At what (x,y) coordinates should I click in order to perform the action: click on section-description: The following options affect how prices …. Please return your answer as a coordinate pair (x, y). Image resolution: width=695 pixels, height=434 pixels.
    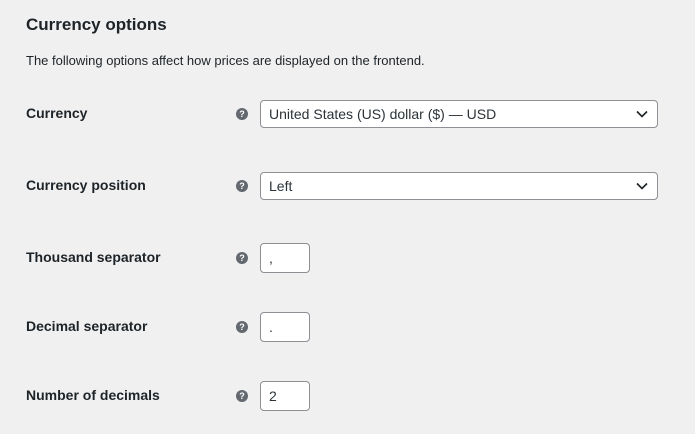
    Looking at the image, I should click on (225, 60).